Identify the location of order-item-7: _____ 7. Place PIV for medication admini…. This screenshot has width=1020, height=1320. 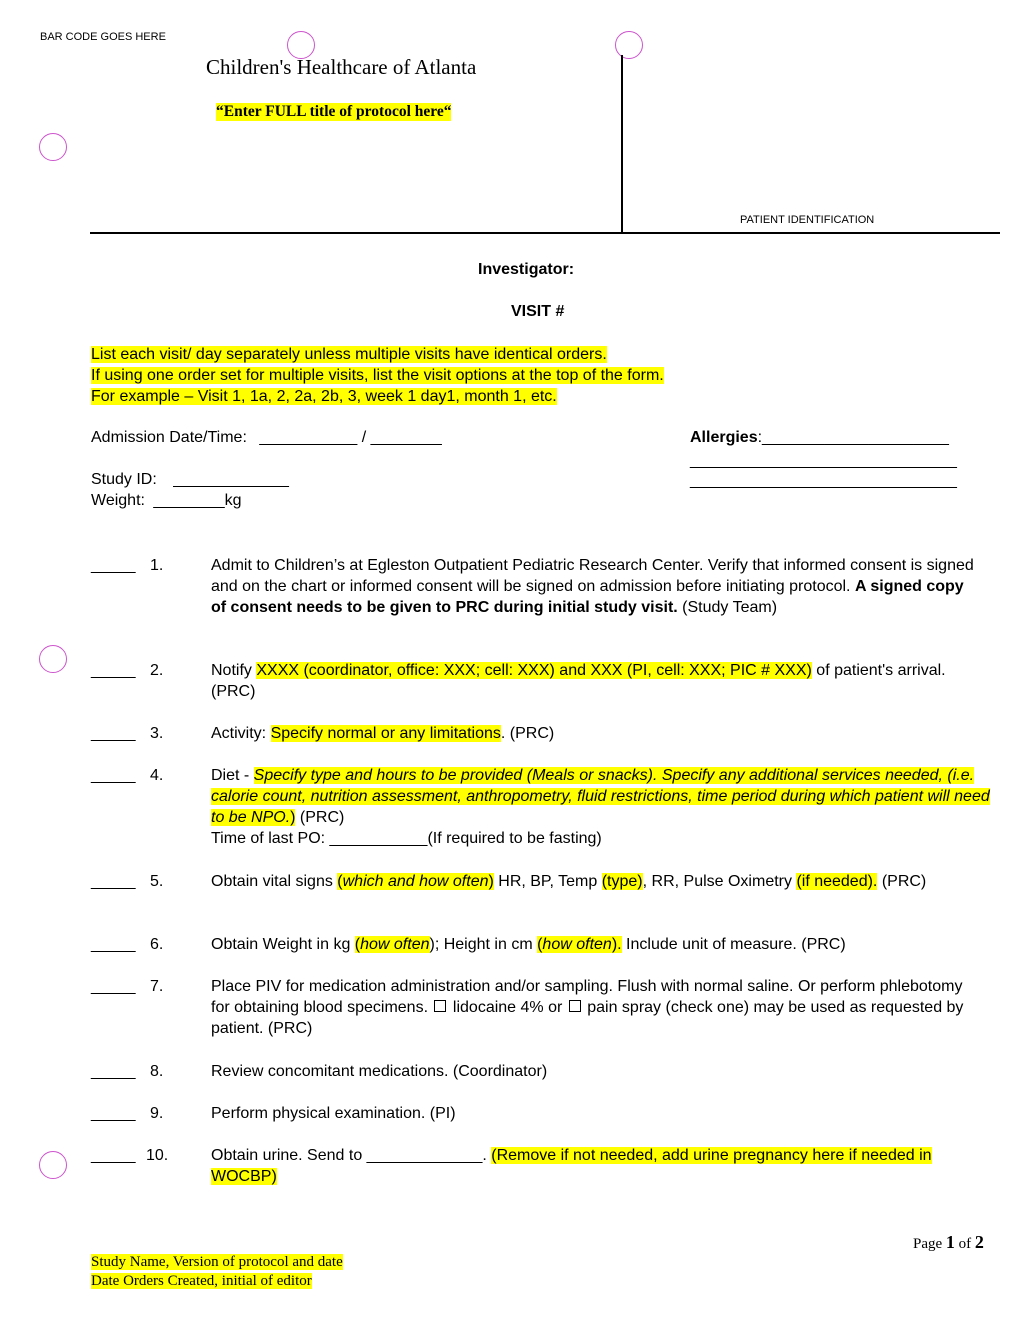
(541, 1007).